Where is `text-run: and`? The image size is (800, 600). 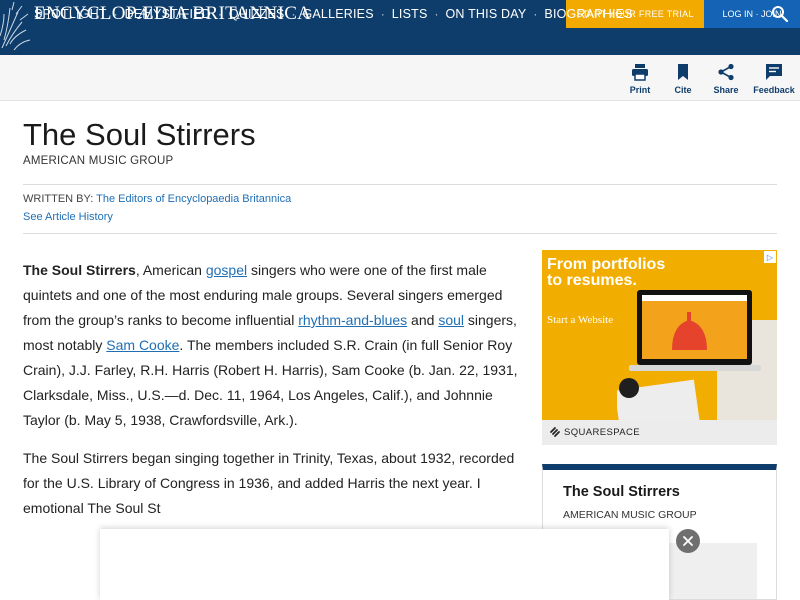
text-run: and is located at coordinates (423, 320).